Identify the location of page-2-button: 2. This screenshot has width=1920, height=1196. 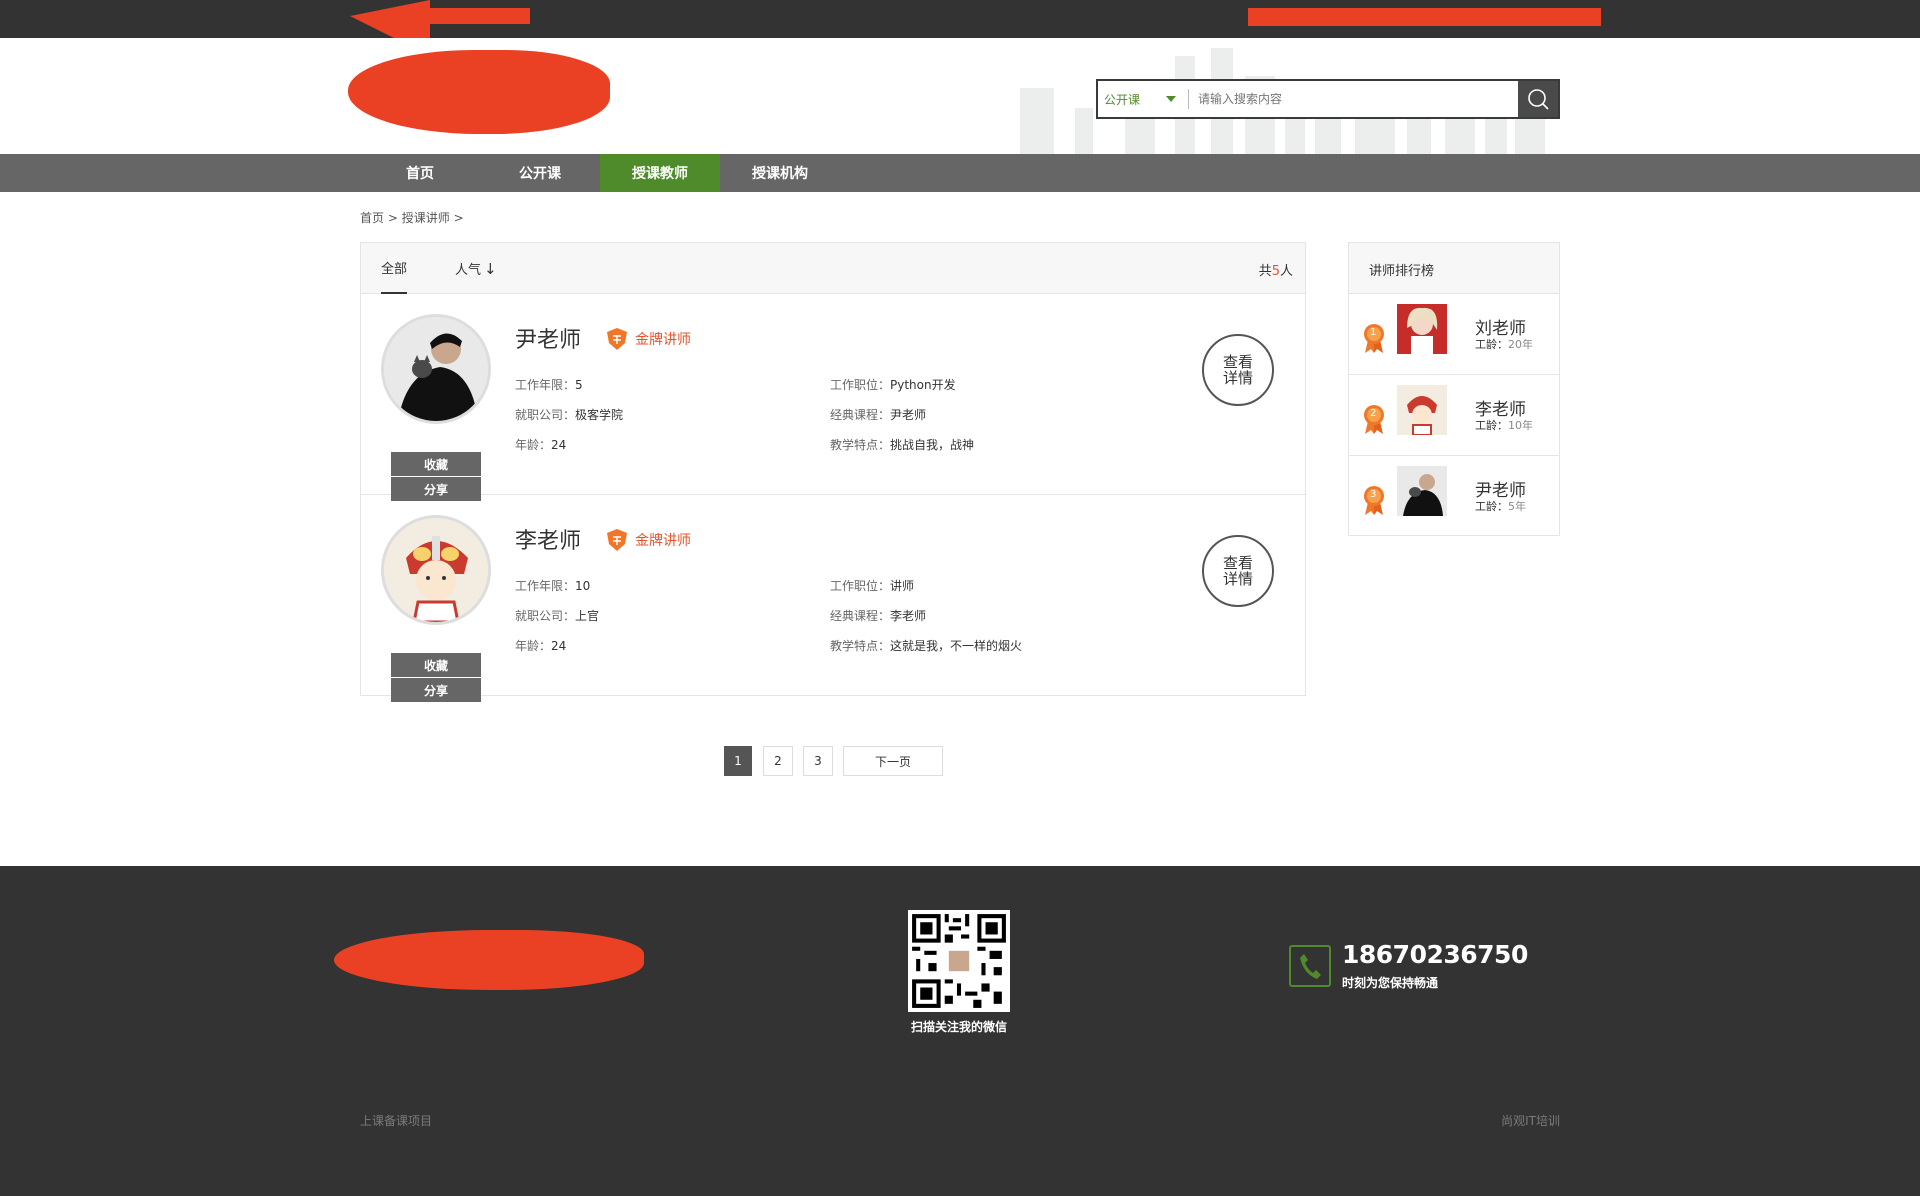
(778, 761).